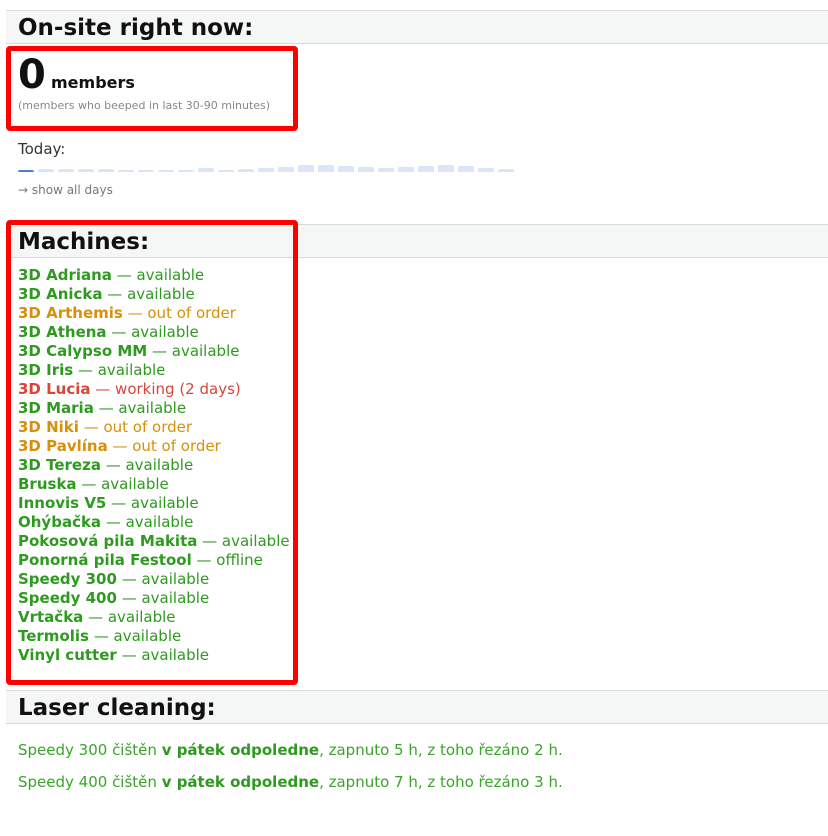 The image size is (828, 836). Describe the element at coordinates (67, 655) in the screenshot. I see `machine-name: Vinyl cutter` at that location.